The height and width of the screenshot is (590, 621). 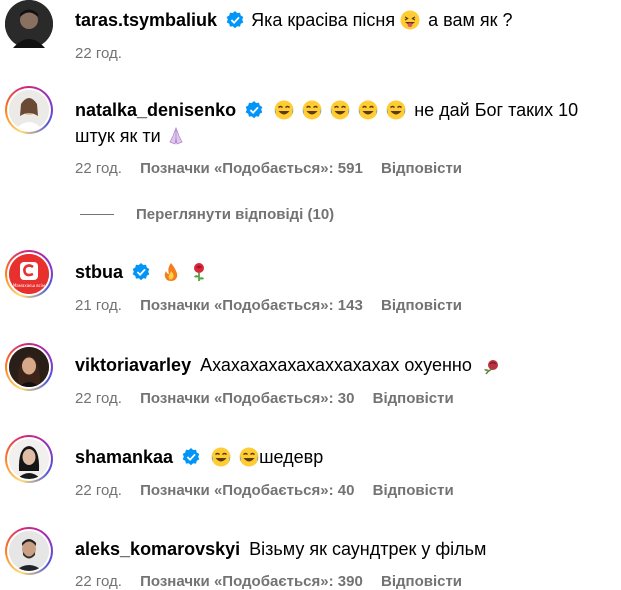 What do you see at coordinates (336, 365) in the screenshot?
I see `comment-text: Ахахахахахахаххахахах охуенно` at bounding box center [336, 365].